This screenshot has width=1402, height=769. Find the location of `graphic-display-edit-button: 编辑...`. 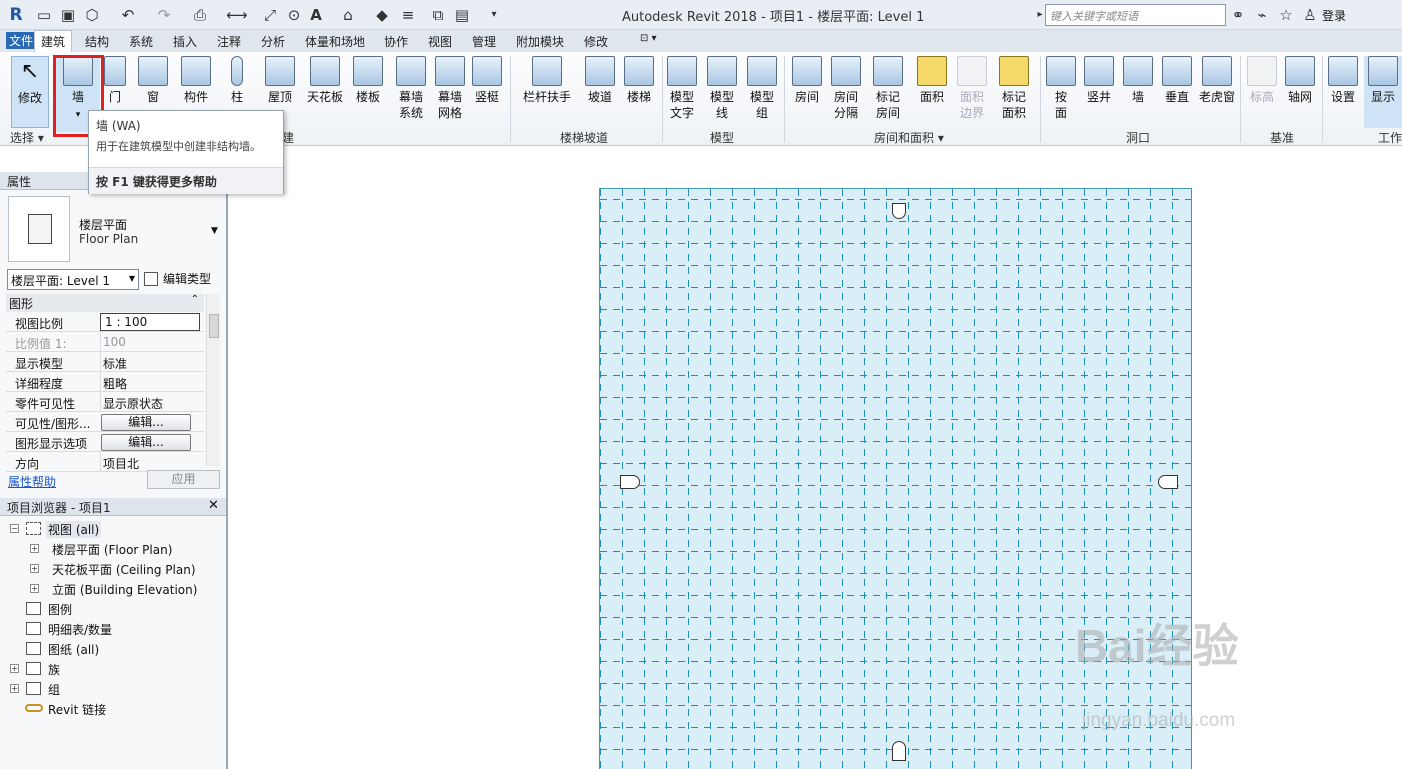

graphic-display-edit-button: 编辑... is located at coordinates (146, 442).